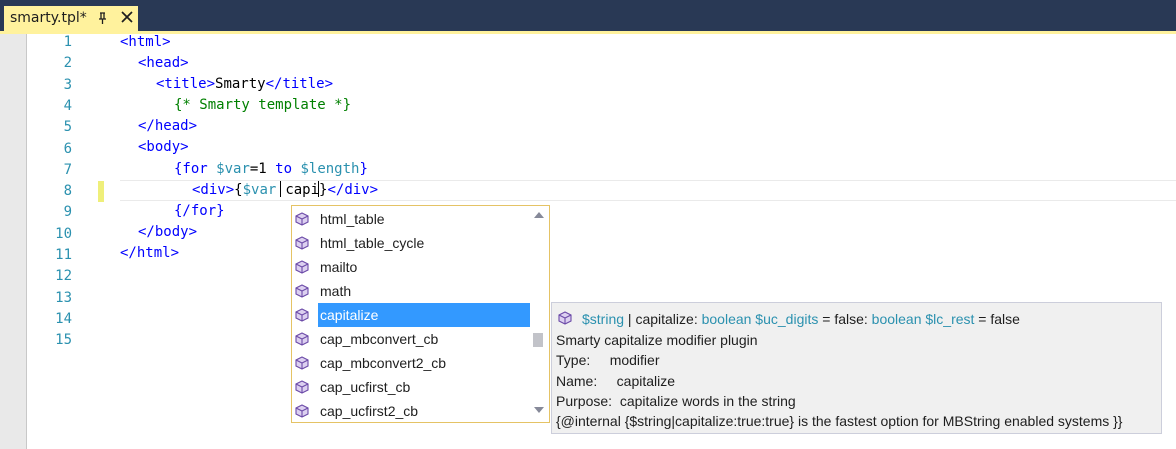  Describe the element at coordinates (67, 148) in the screenshot. I see `line-number: 6` at that location.